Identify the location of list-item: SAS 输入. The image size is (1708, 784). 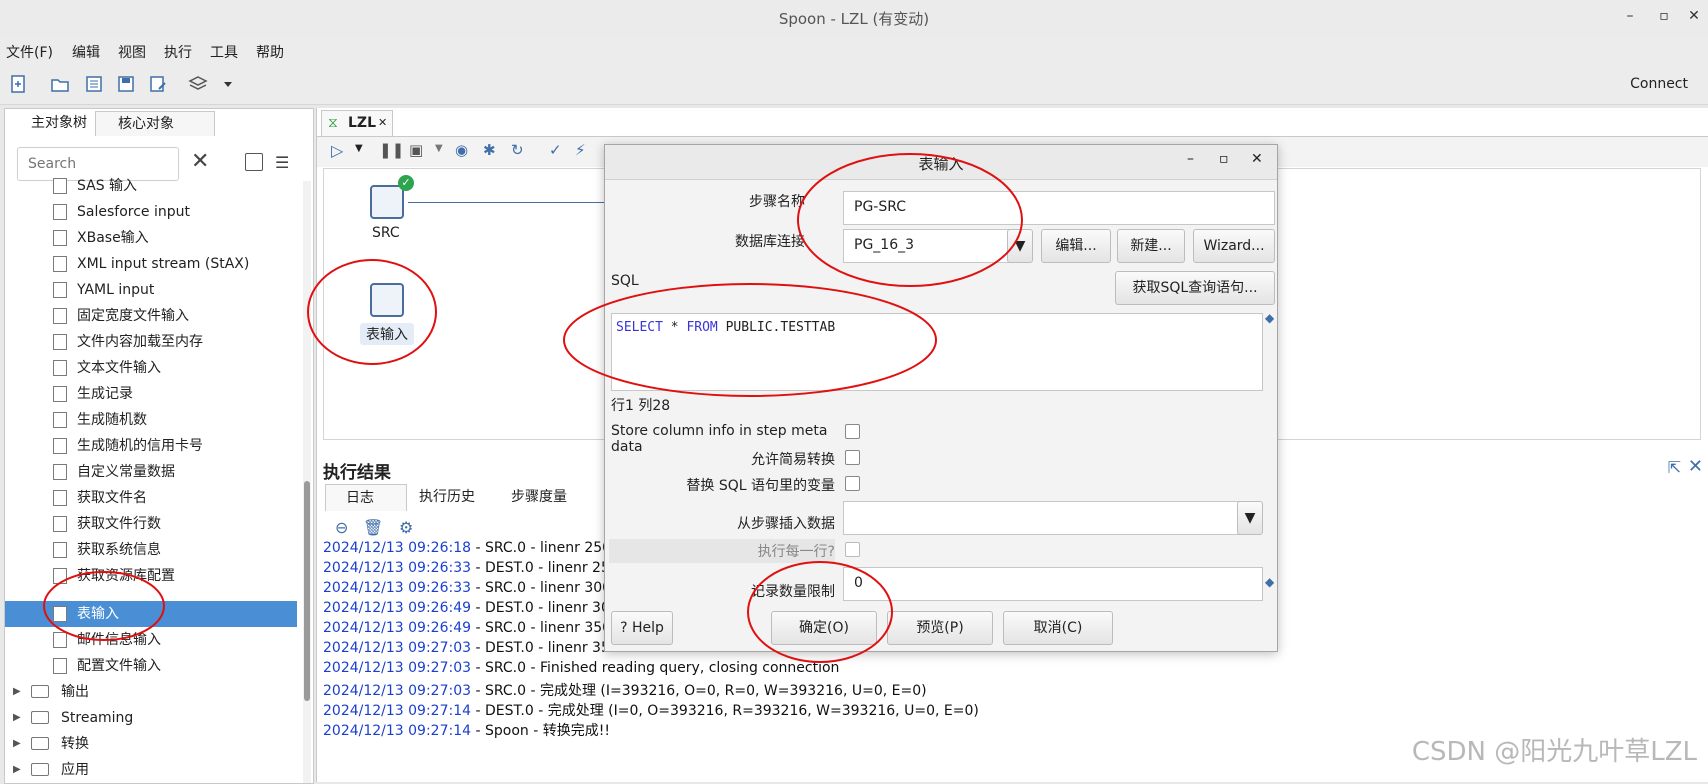
(151, 186).